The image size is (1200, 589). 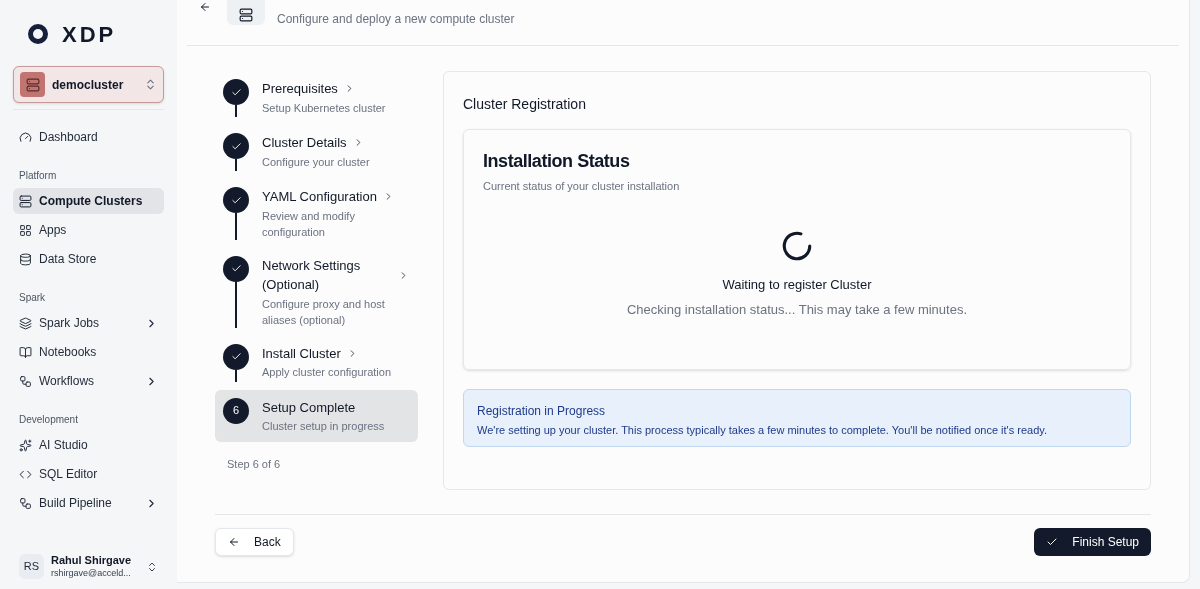 I want to click on group-label: Platform, so click(x=38, y=176).